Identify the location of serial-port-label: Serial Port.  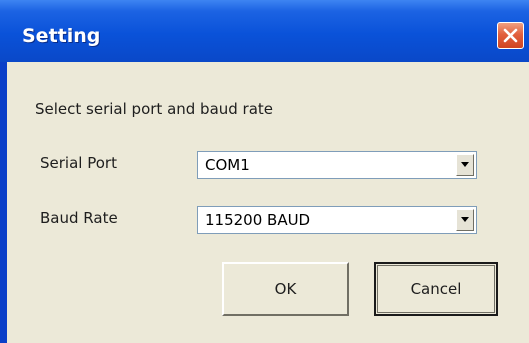
(78, 163).